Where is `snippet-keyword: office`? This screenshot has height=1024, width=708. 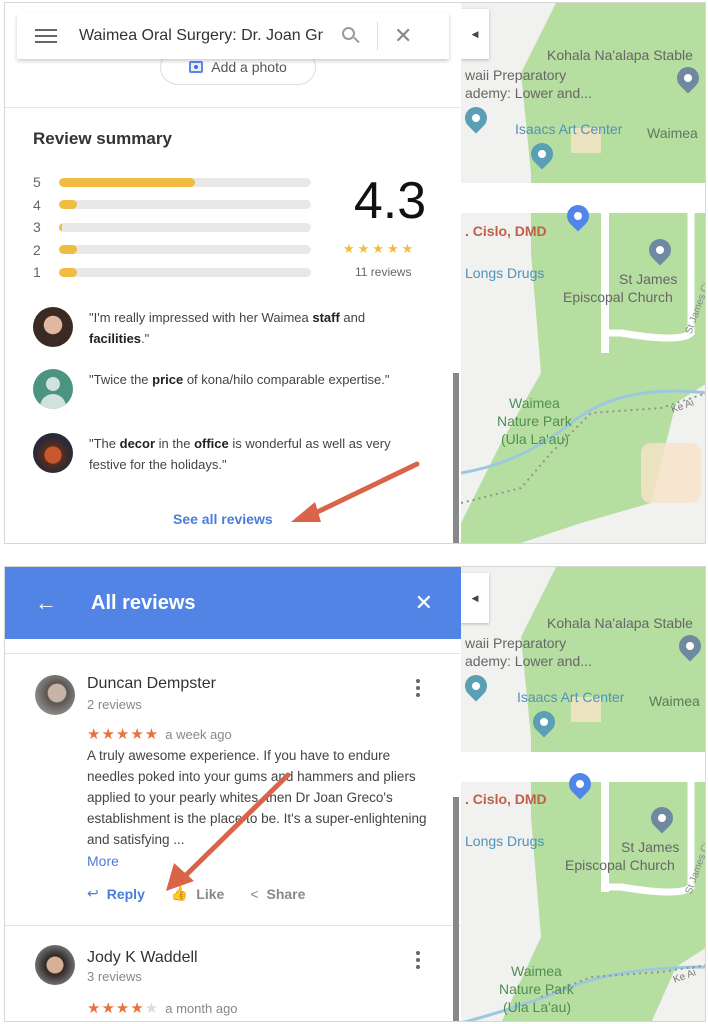 snippet-keyword: office is located at coordinates (211, 443).